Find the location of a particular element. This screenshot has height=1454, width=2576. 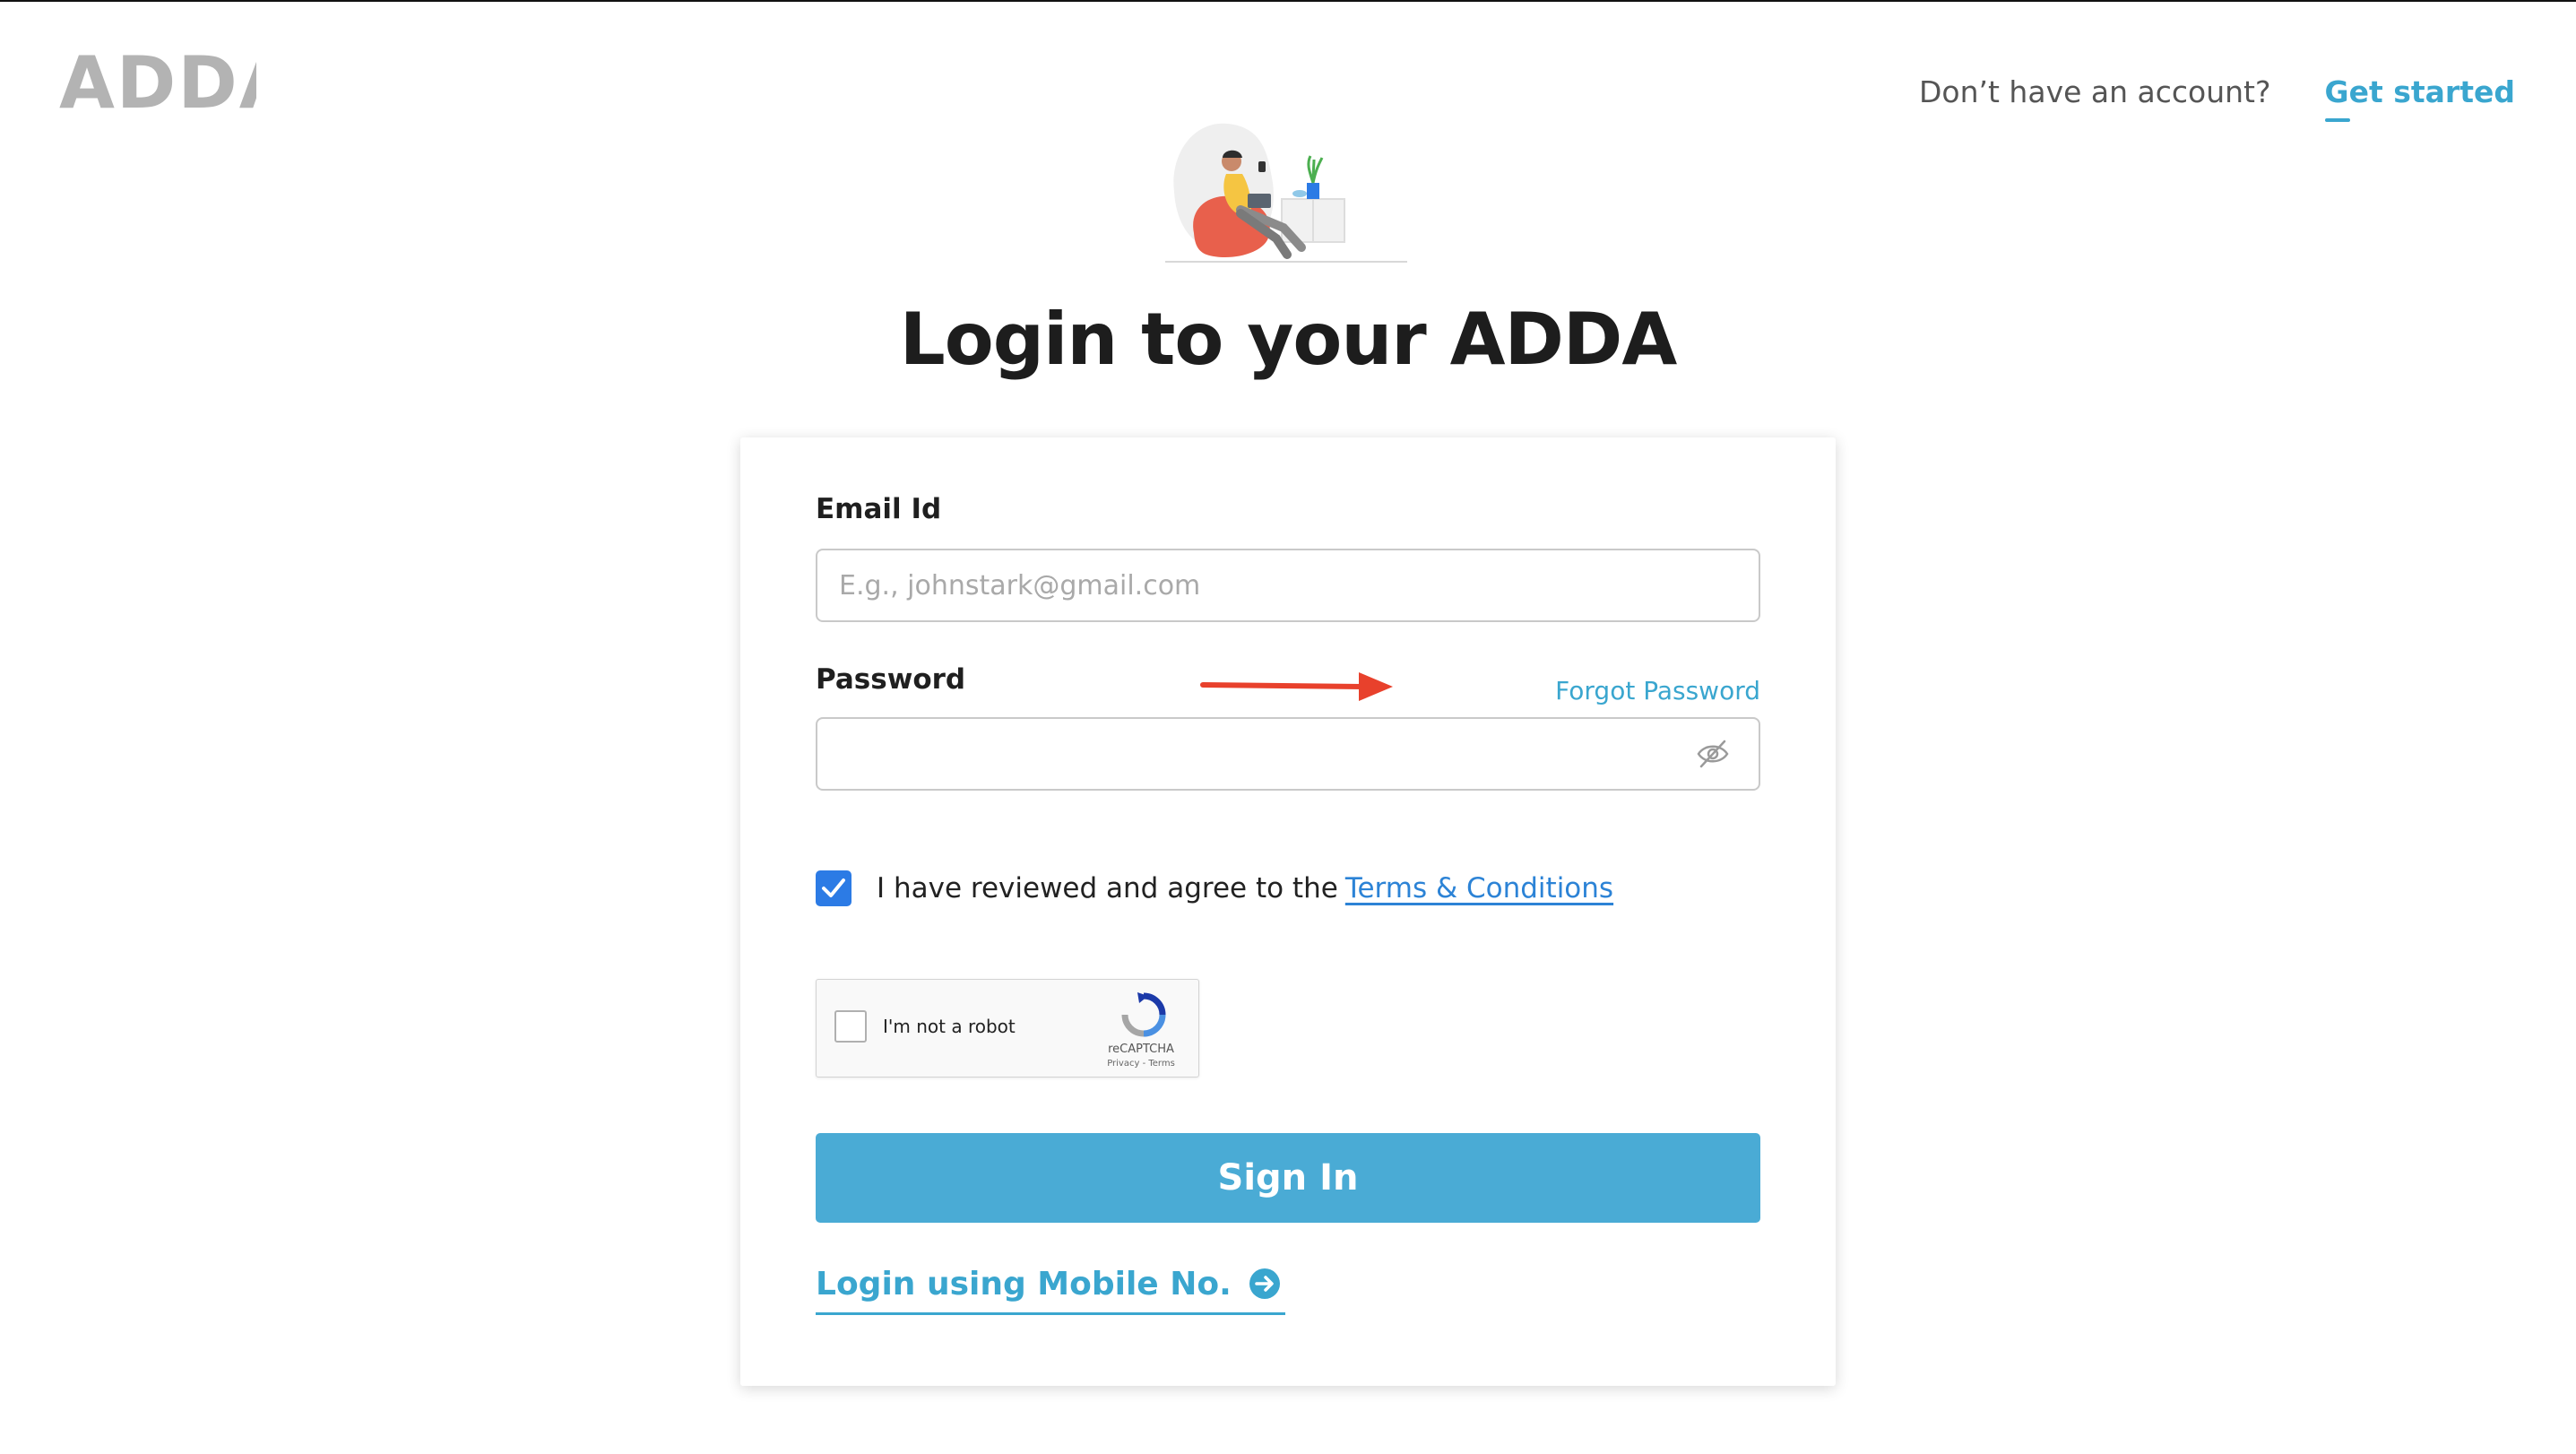

page-title: Login to your ADDA is located at coordinates (1288, 339).